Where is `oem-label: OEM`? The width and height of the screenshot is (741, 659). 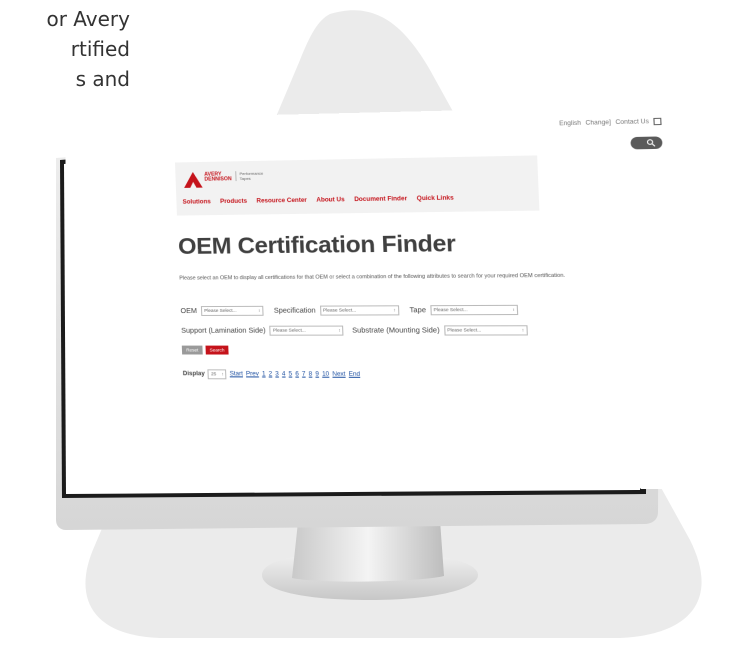 oem-label: OEM is located at coordinates (189, 311).